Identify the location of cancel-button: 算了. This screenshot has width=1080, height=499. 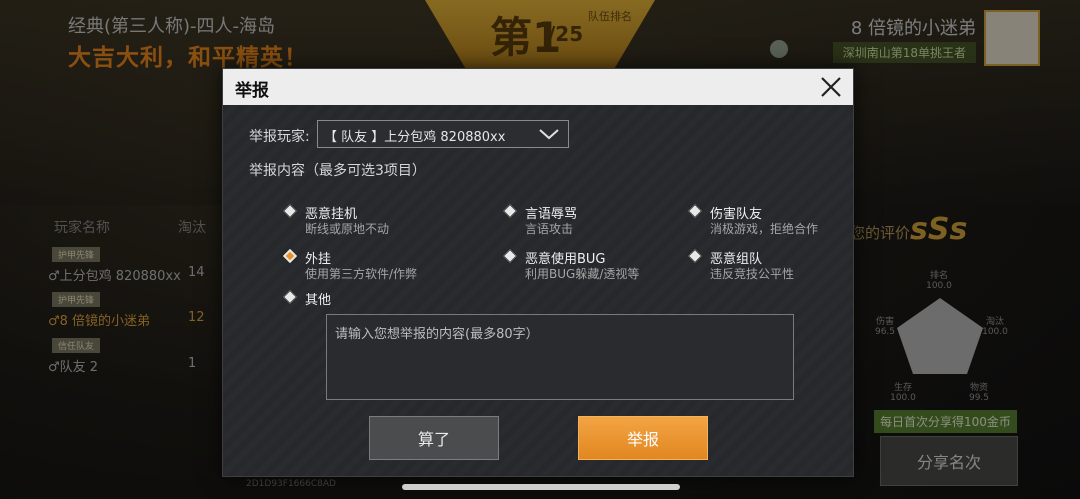
(434, 438).